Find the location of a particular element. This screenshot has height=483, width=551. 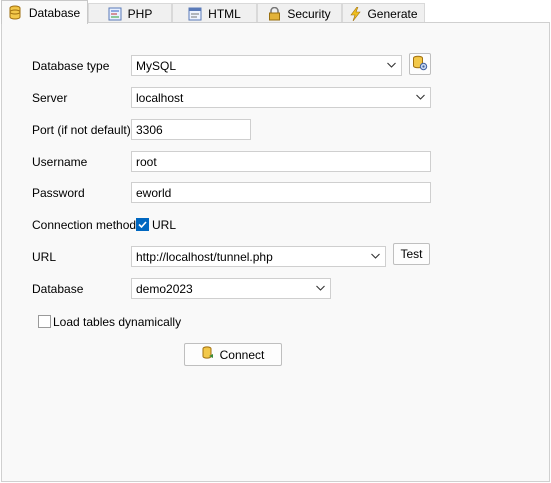

url-label: URL is located at coordinates (44, 257).